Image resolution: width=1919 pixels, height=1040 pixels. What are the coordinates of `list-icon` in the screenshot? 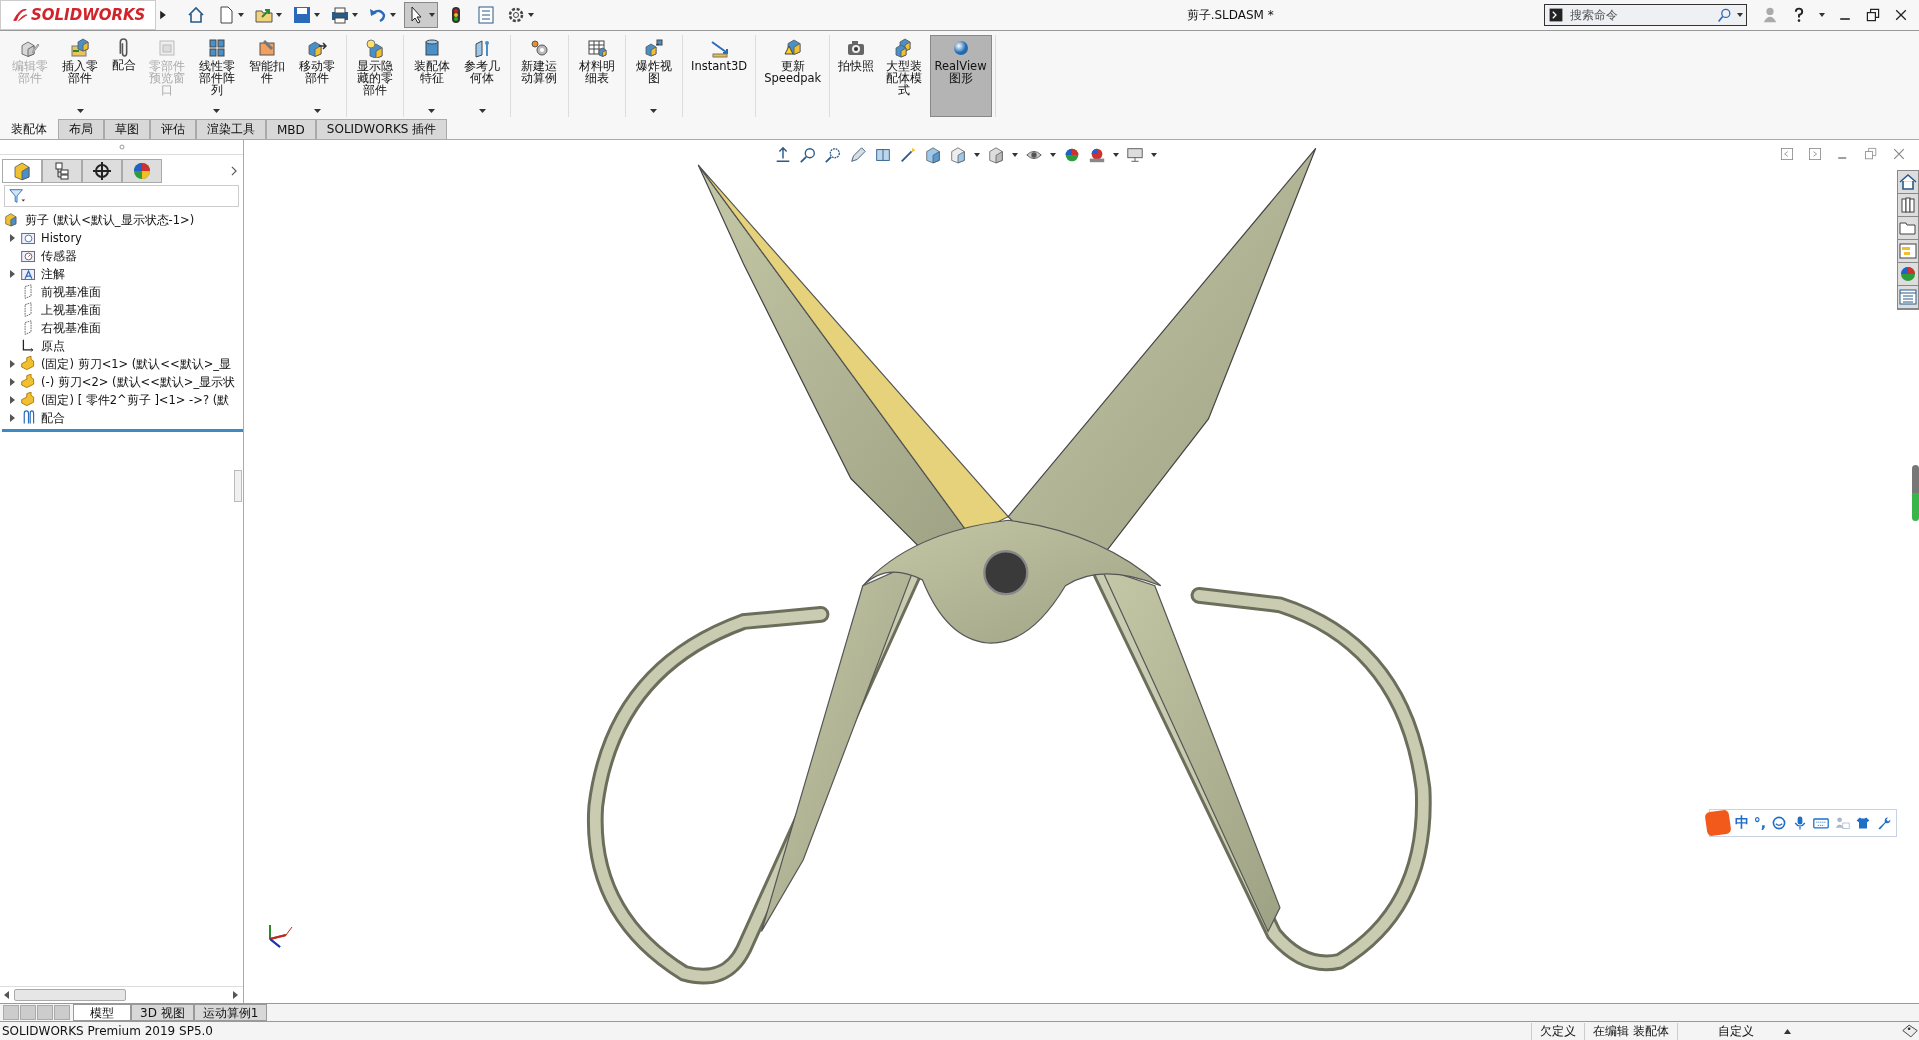 It's located at (1908, 297).